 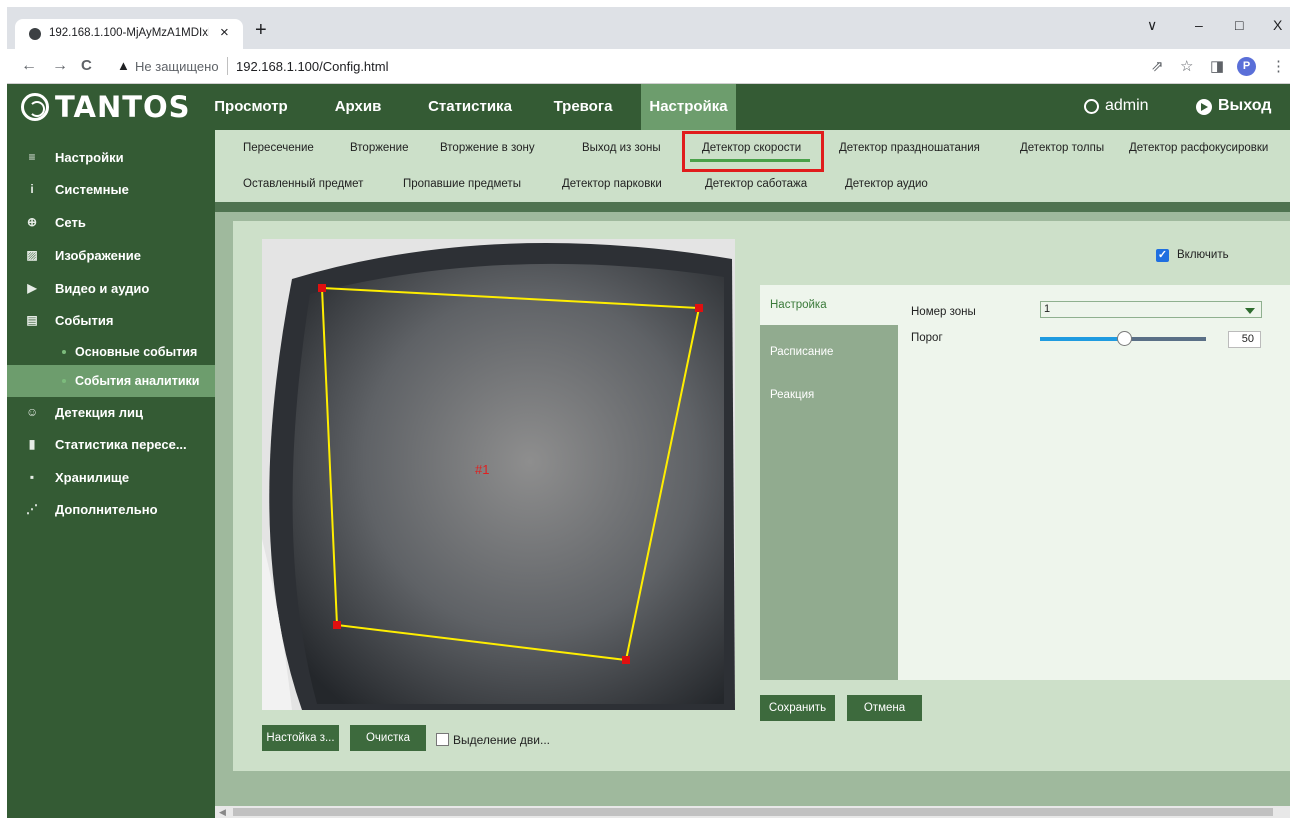 I want to click on subtab-parking-detector: Детектор парковки, so click(x=612, y=184).